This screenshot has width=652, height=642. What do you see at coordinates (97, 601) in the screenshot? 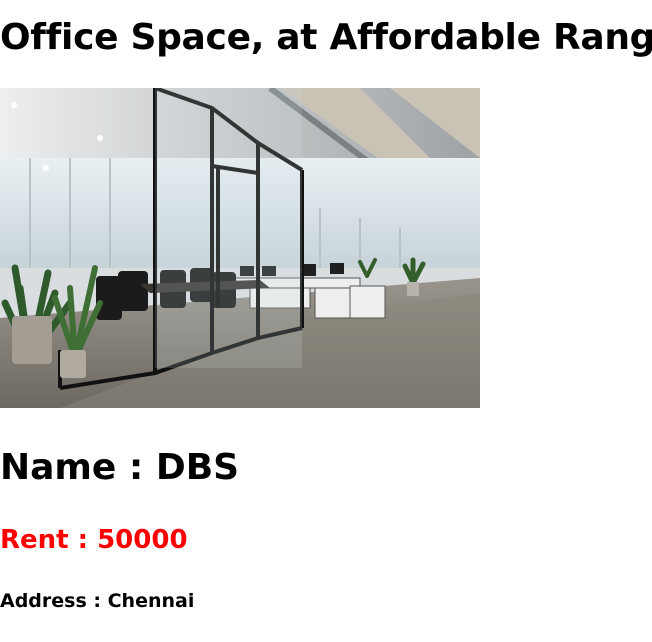
I see `listing-address: Address : Chennai` at bounding box center [97, 601].